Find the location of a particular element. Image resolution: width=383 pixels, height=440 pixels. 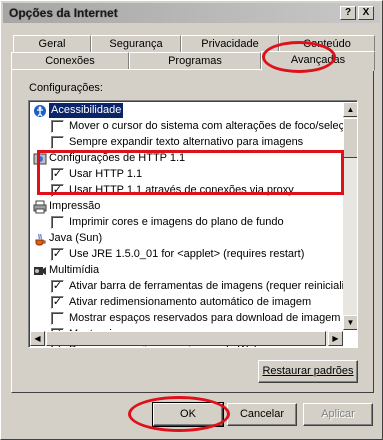

ok-button: OK is located at coordinates (188, 414).